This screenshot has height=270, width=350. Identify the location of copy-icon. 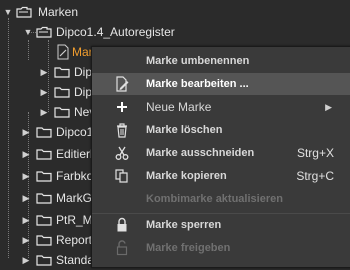
(121, 176).